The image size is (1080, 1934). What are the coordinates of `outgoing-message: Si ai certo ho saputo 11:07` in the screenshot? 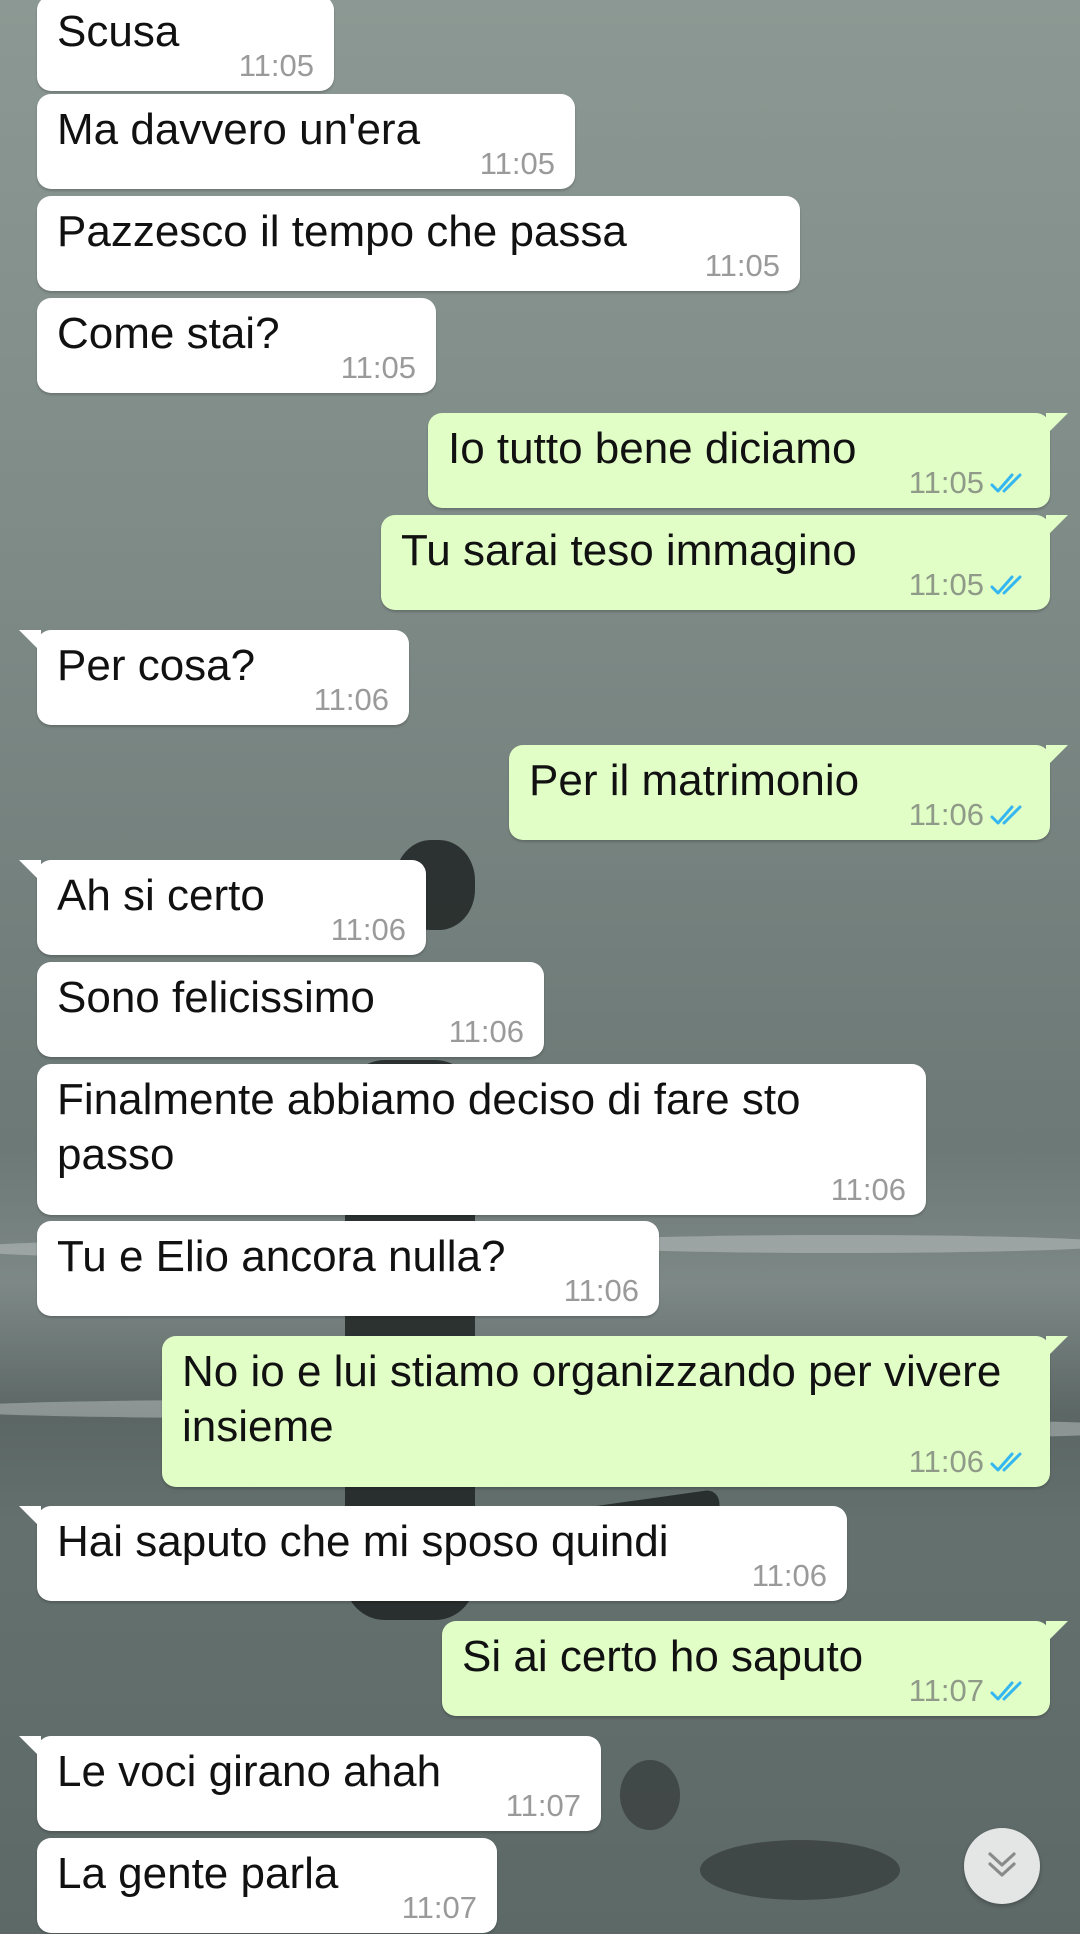 It's located at (755, 1668).